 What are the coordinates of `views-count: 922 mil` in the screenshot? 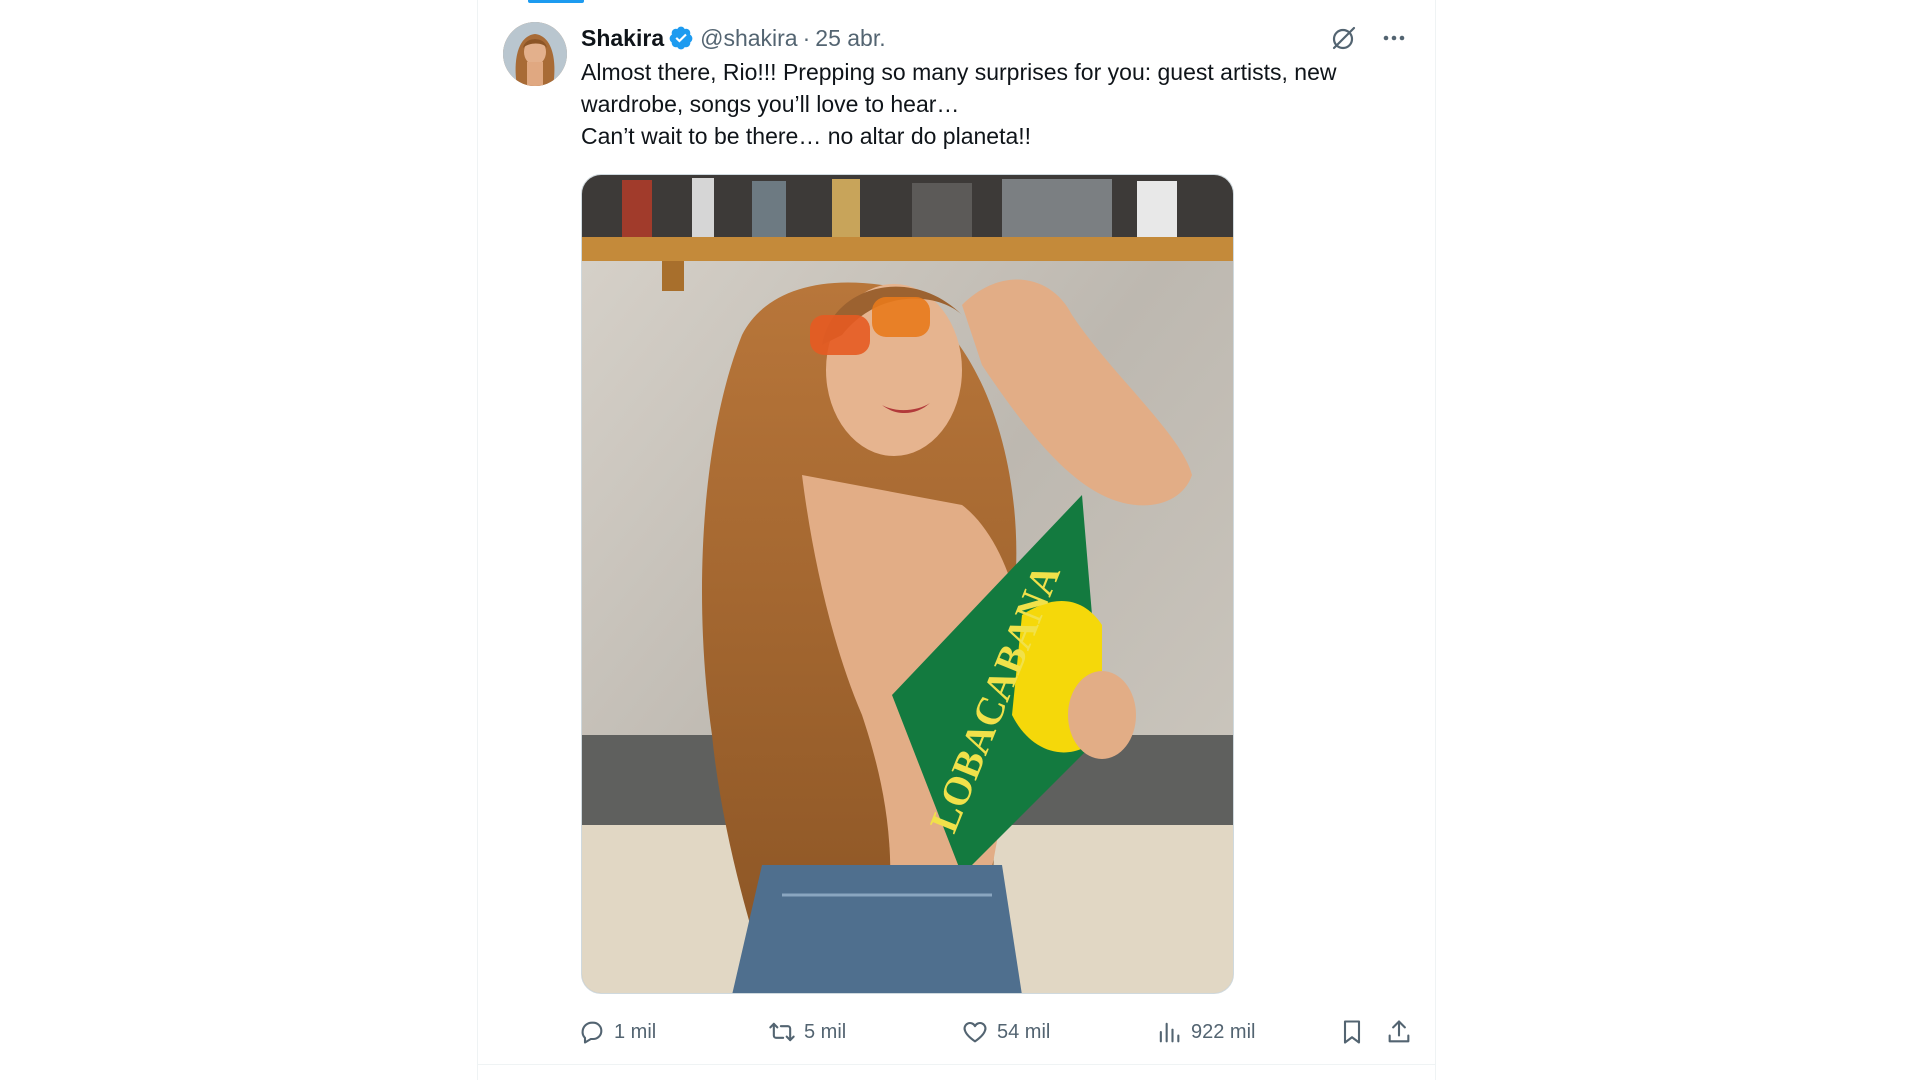 It's located at (1223, 1031).